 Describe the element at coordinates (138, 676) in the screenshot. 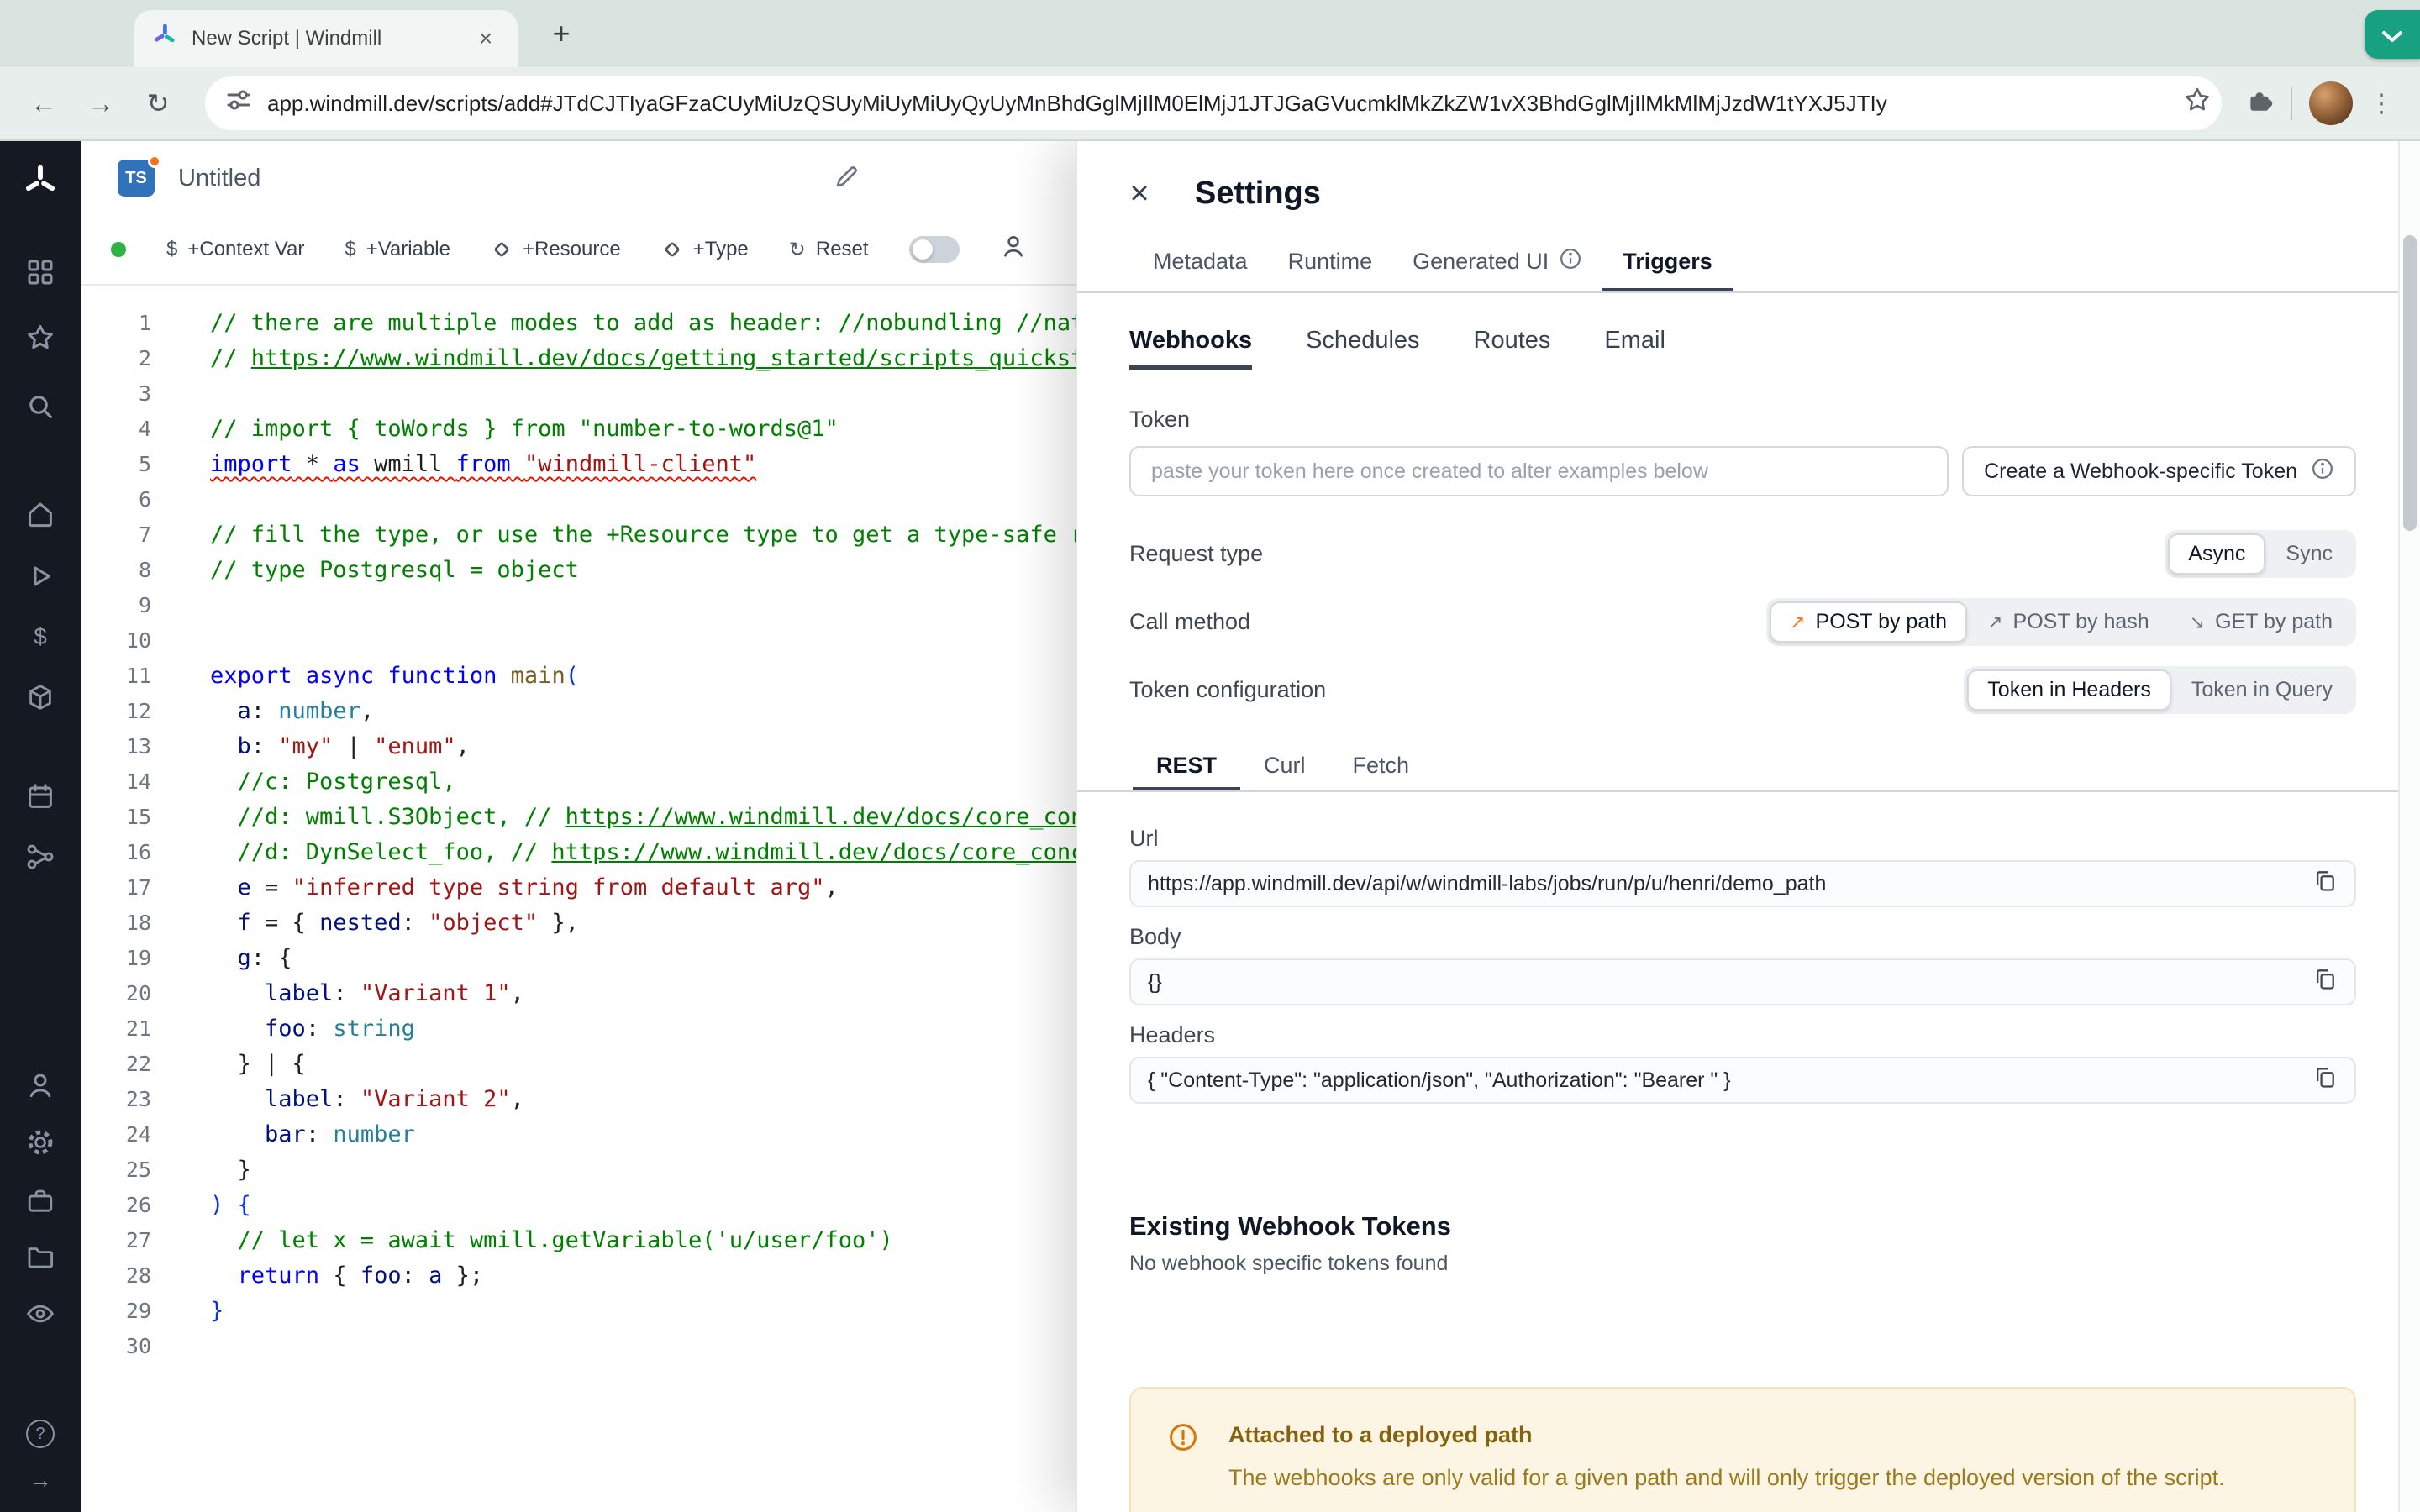

I see `line-number: 11` at that location.